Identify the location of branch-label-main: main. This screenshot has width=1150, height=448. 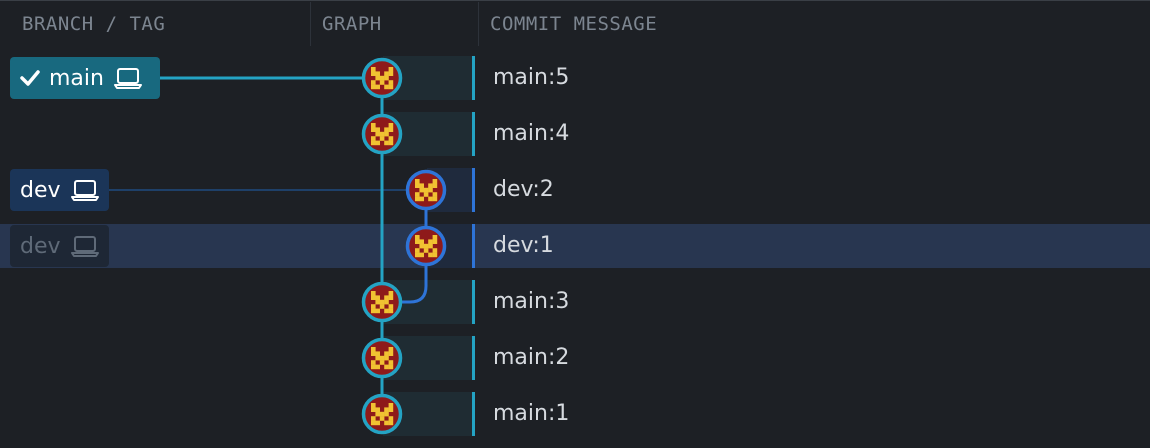
(85, 78).